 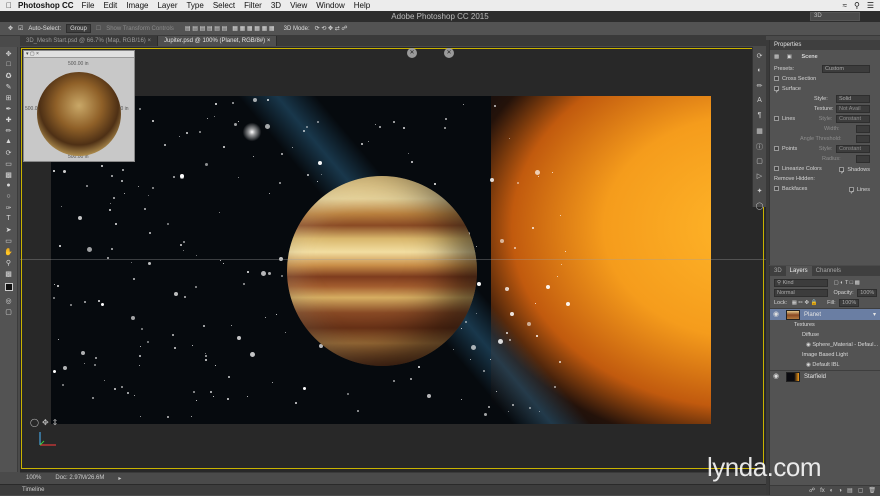 What do you see at coordinates (760, 132) in the screenshot?
I see `swatches-icon: ▦` at bounding box center [760, 132].